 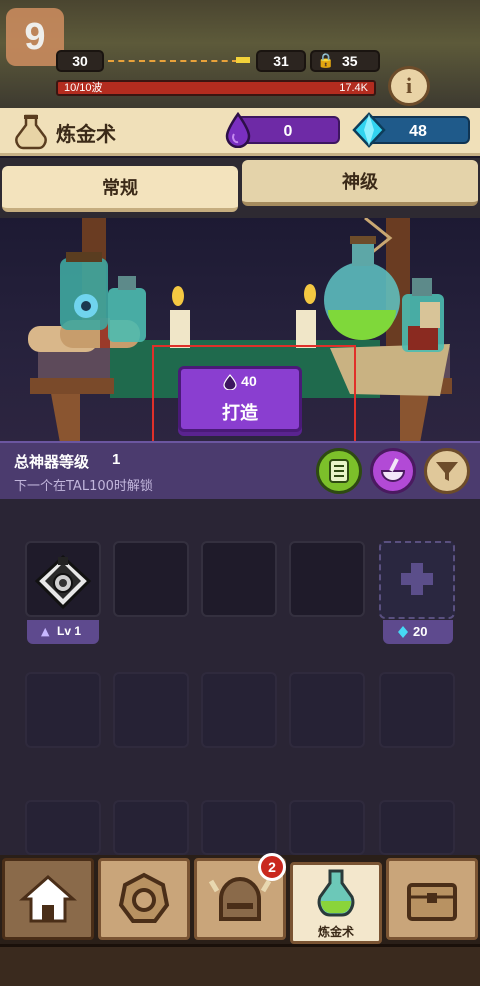 What do you see at coordinates (238, 130) in the screenshot?
I see `purple-drop-icon` at bounding box center [238, 130].